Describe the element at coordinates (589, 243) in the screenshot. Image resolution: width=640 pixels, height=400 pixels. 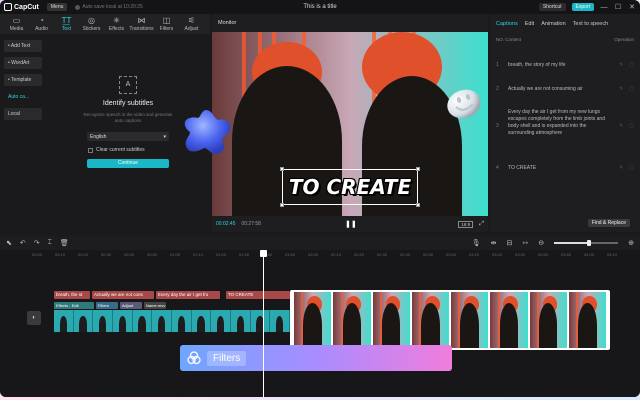
I see `zoom-handle` at that location.